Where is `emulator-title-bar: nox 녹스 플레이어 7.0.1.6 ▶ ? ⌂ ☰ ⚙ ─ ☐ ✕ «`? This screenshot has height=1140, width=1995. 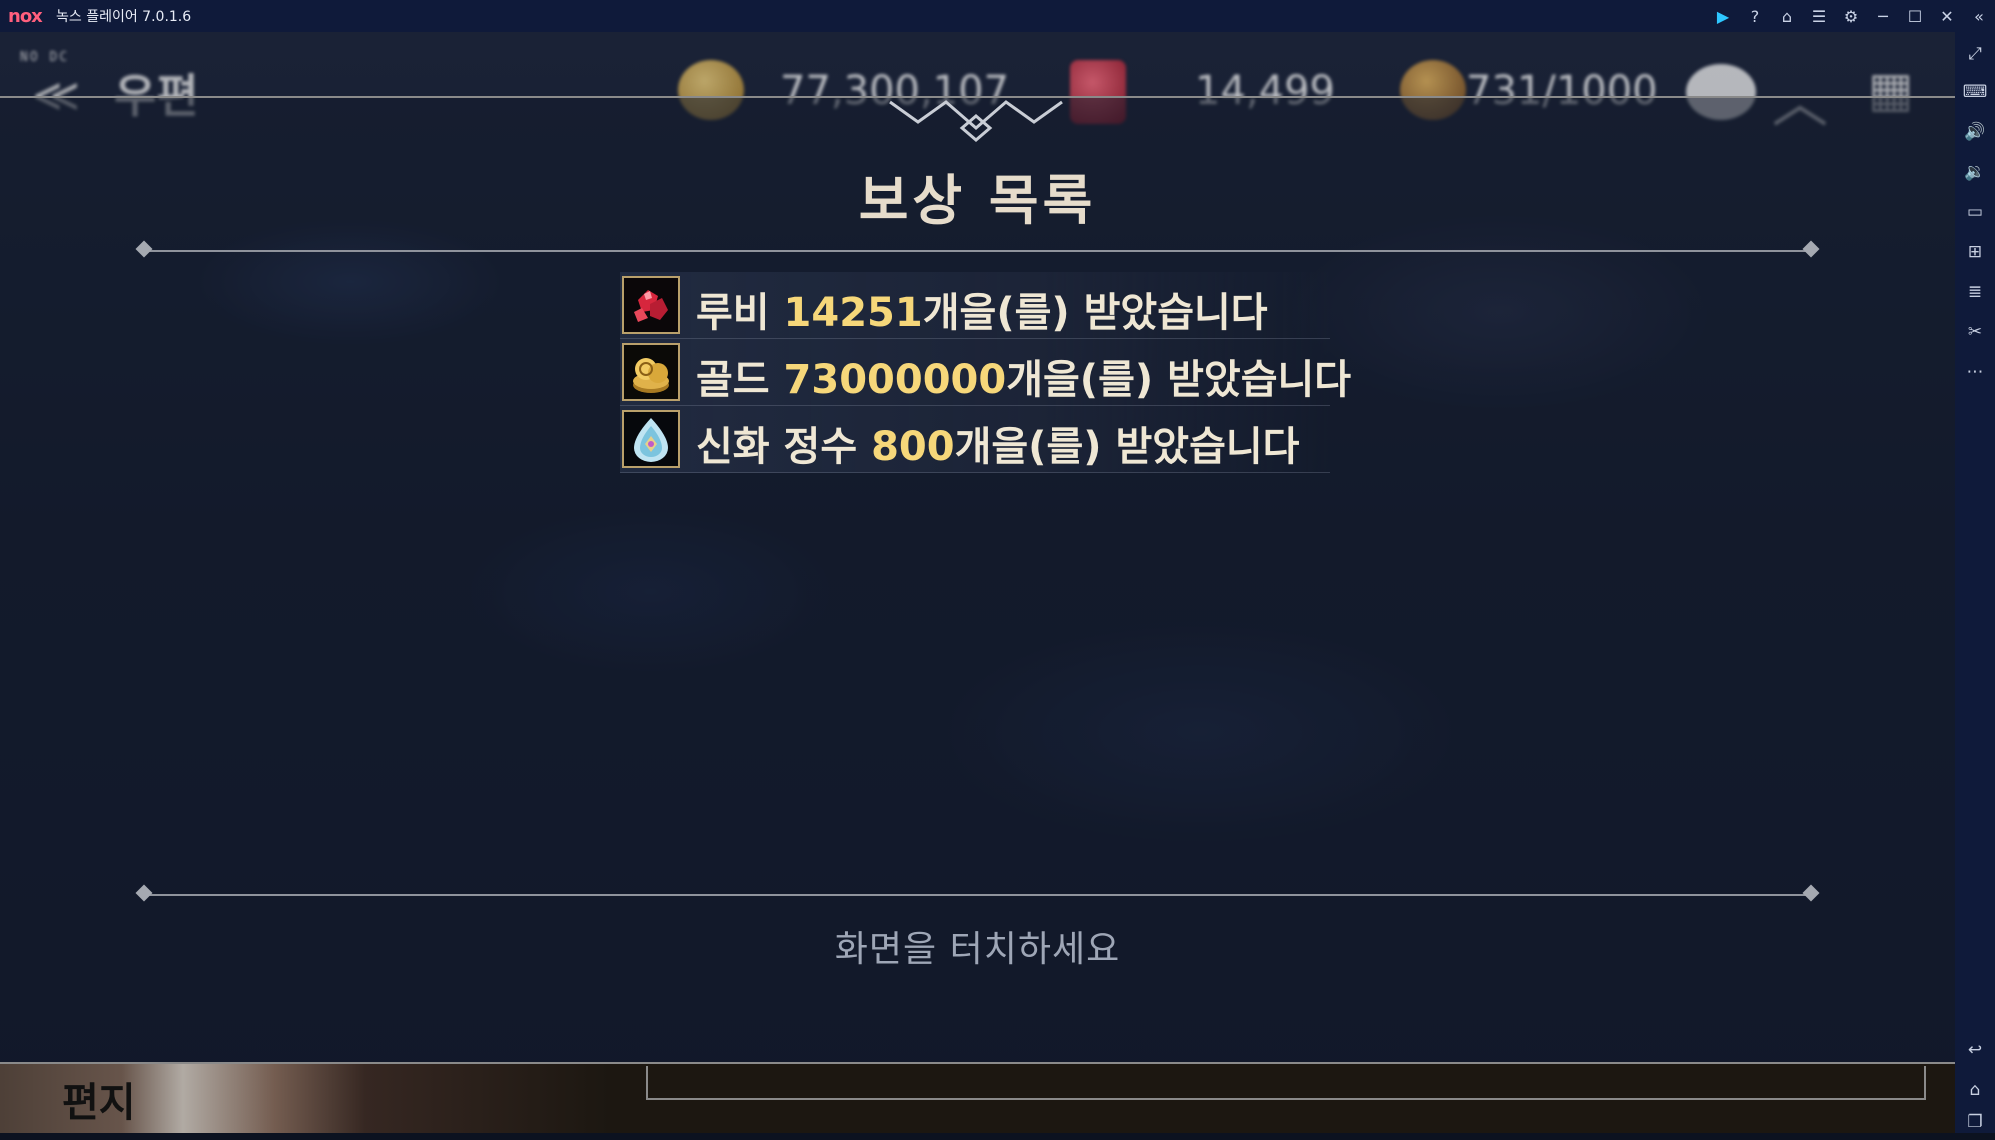
emulator-title-bar: nox 녹스 플레이어 7.0.1.6 ▶ ? ⌂ ☰ ⚙ ─ ☐ ✕ « is located at coordinates (997, 16).